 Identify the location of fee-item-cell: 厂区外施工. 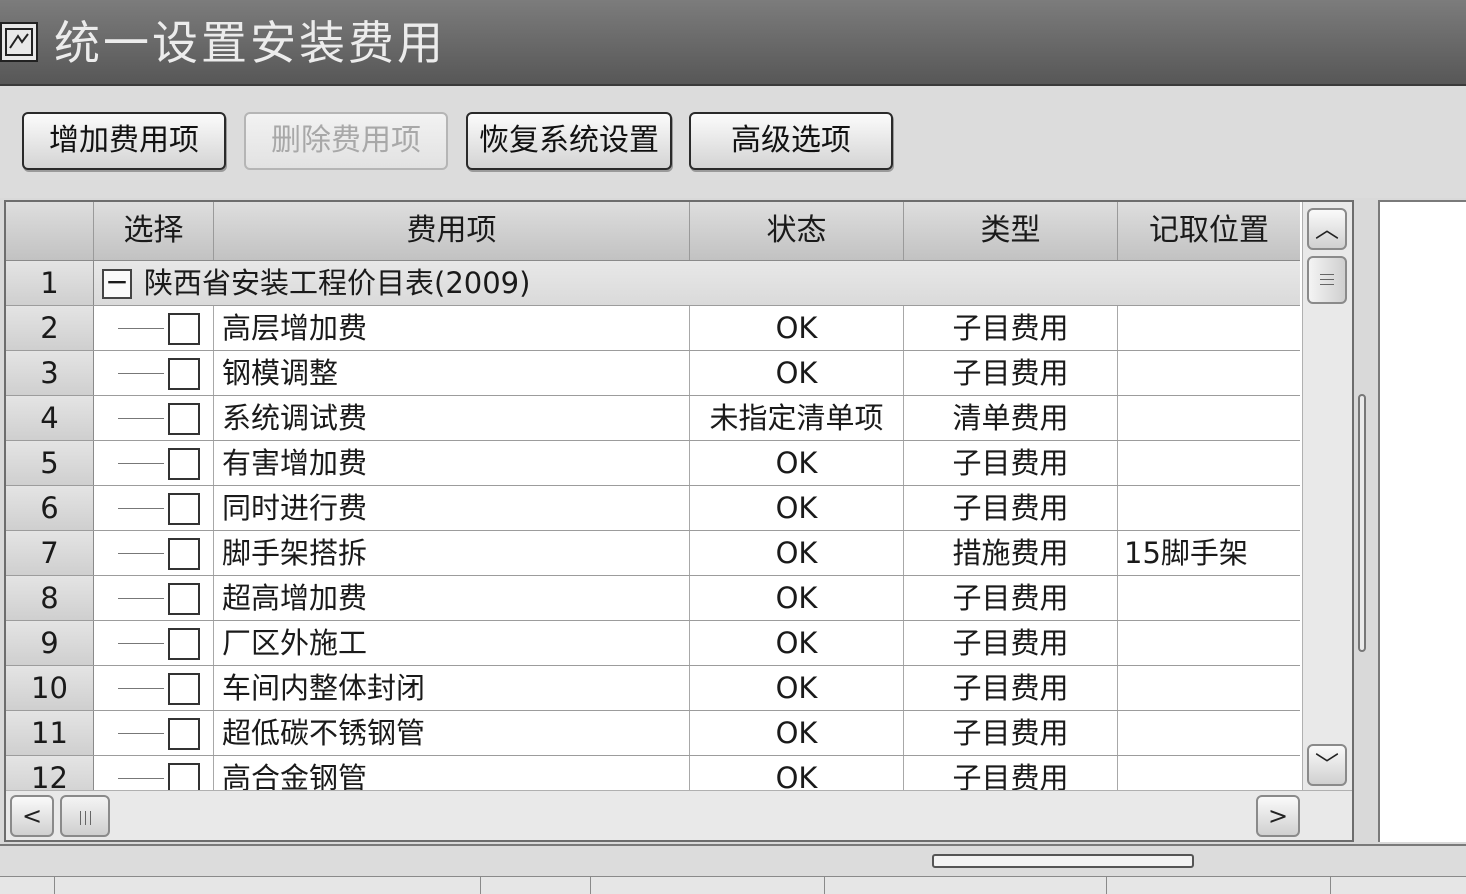
(452, 643).